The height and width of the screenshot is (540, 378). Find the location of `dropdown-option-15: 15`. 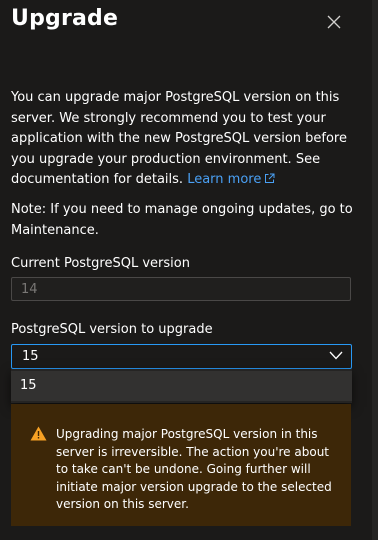

dropdown-option-15: 15 is located at coordinates (181, 386).